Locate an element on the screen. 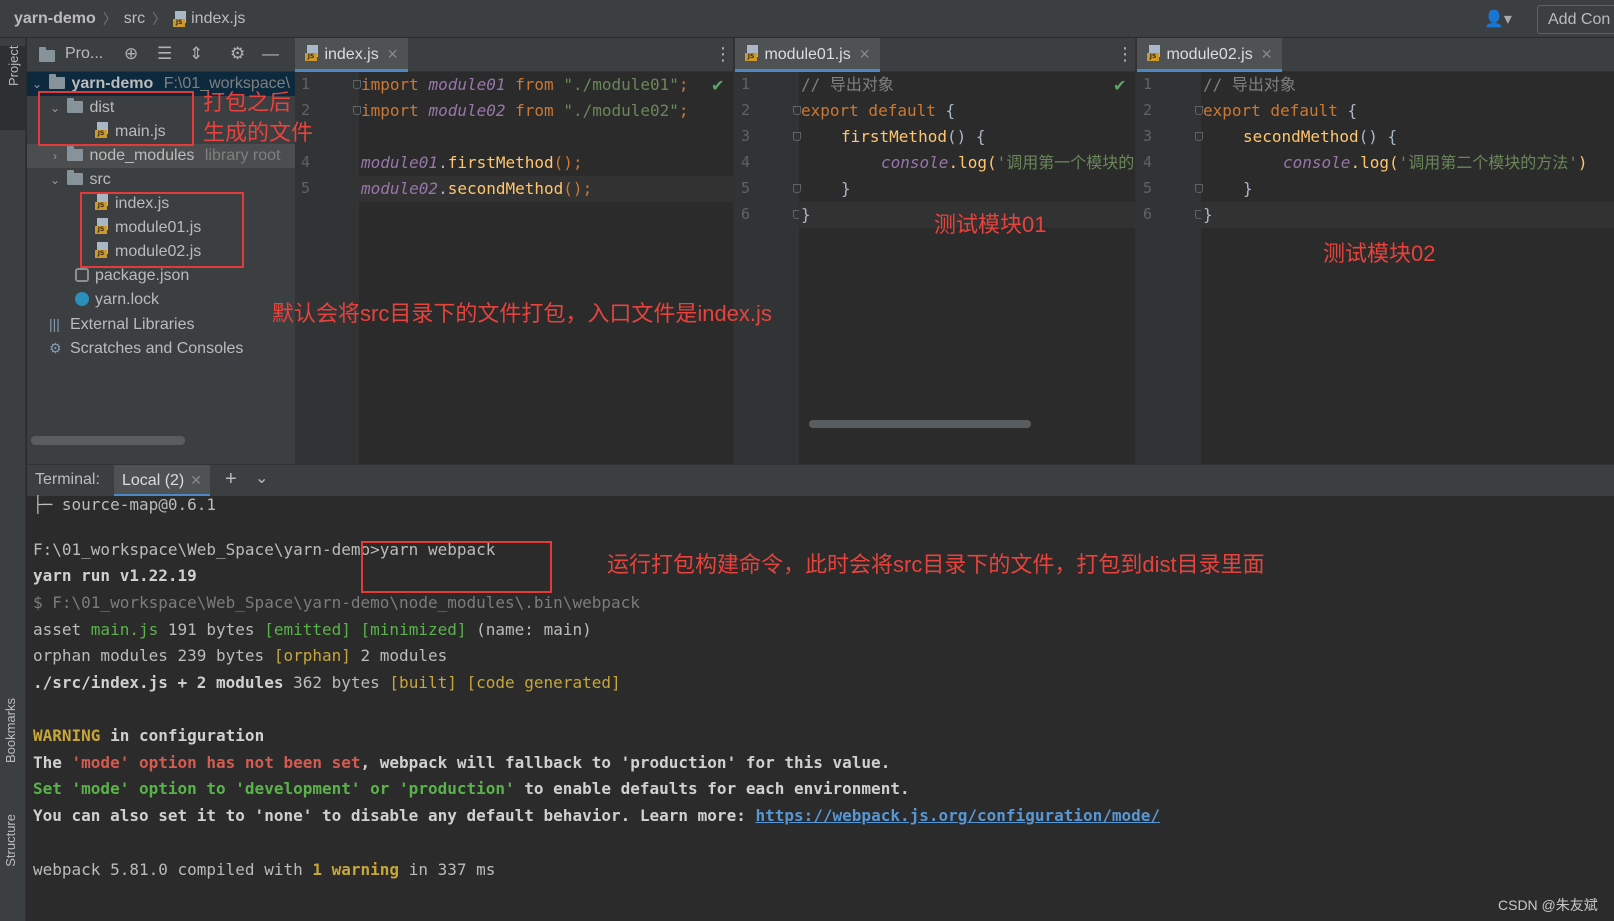 Image resolution: width=1614 pixels, height=921 pixels. breadcrumb-project: yarn-demo is located at coordinates (55, 19).